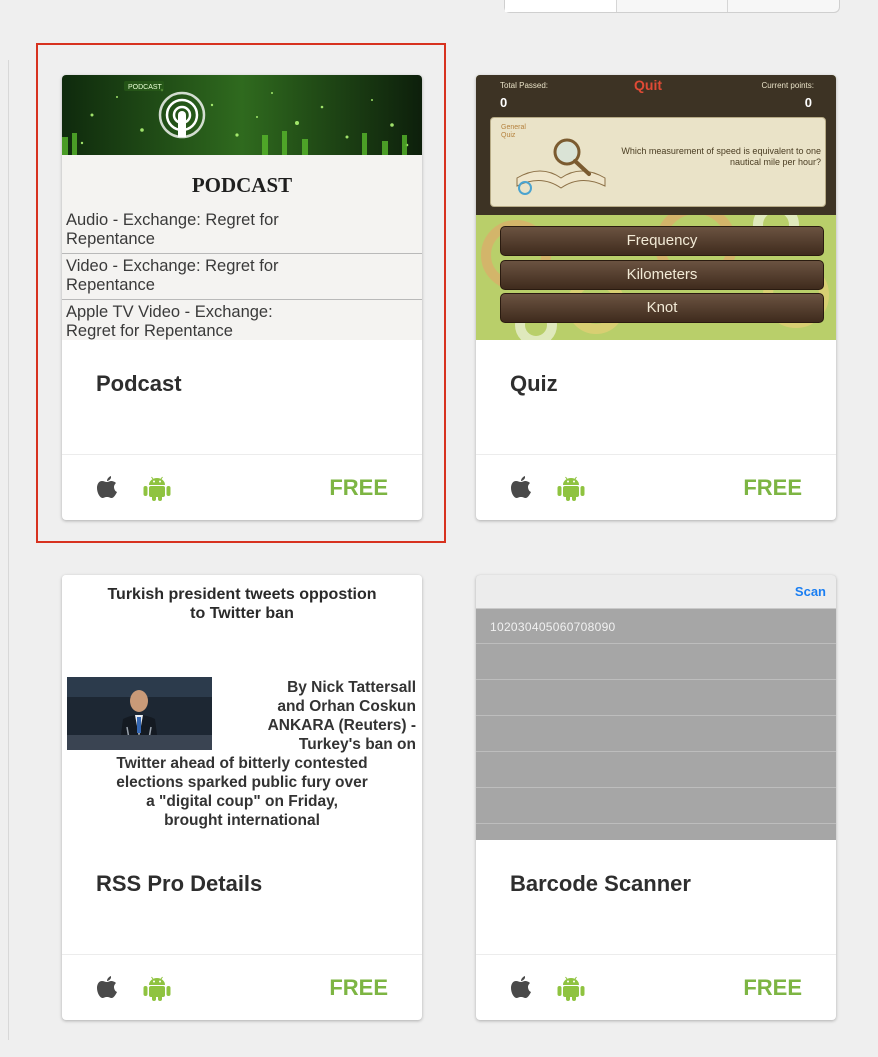  What do you see at coordinates (357, 744) in the screenshot?
I see `article-line: Turkey's ban on` at bounding box center [357, 744].